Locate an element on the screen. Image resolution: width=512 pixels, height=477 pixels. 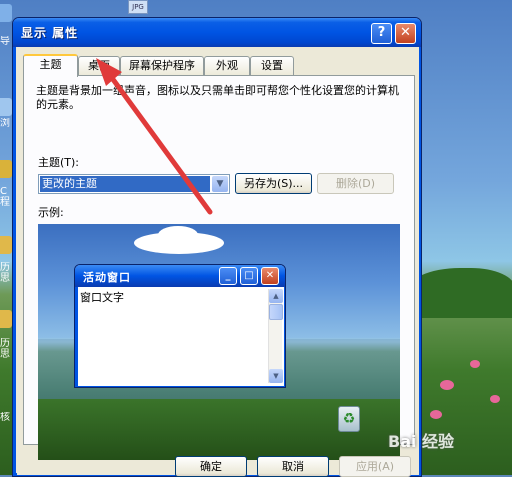
preview-title-bar: 活动窗口 _ □ ✕ is located at coordinates (180, 276).